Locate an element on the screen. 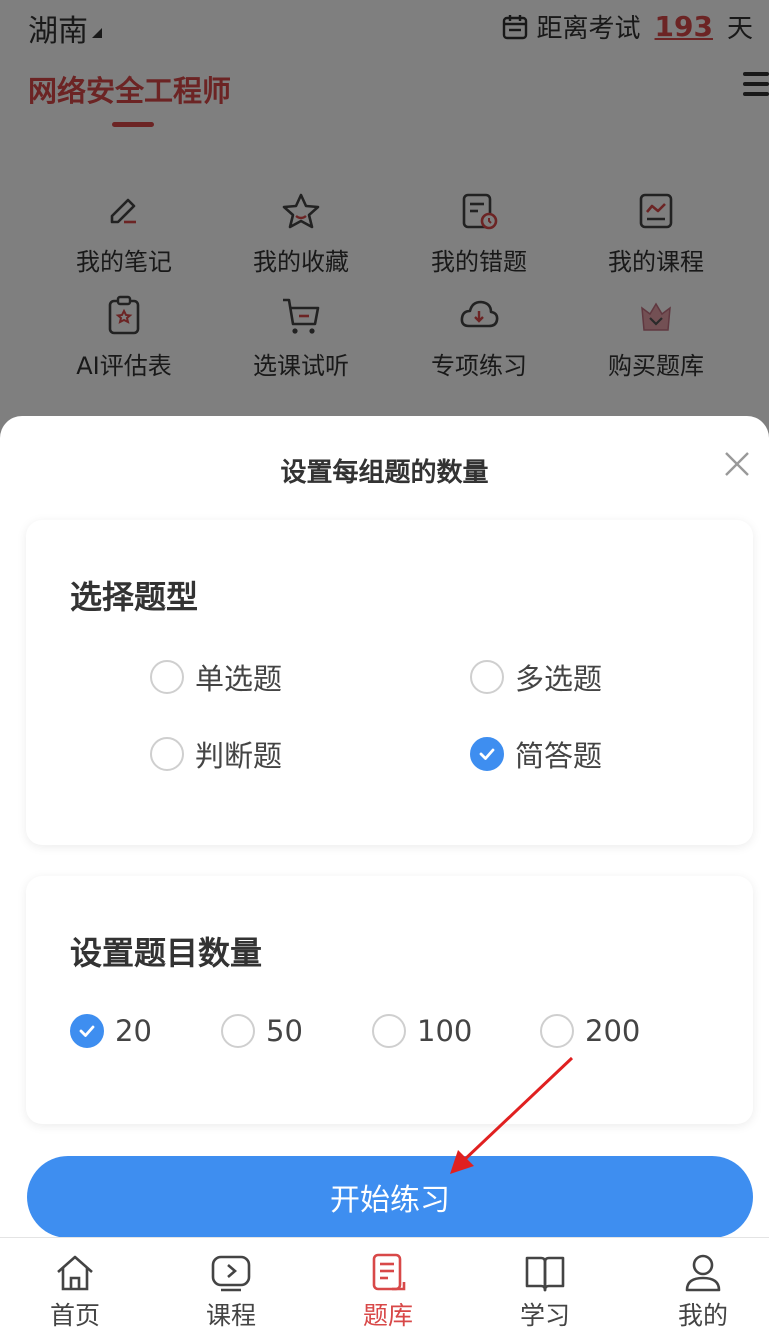 The height and width of the screenshot is (1333, 769). option-single-choice: 单选题 is located at coordinates (216, 677).